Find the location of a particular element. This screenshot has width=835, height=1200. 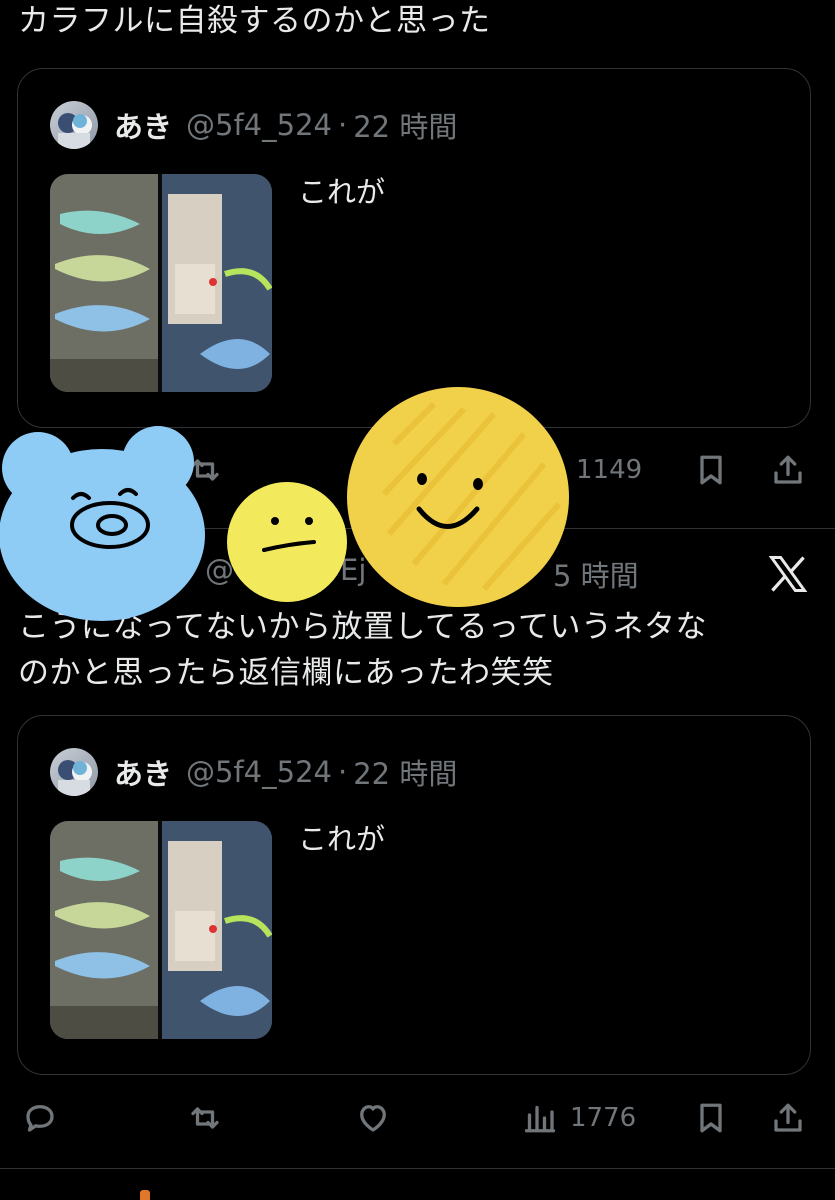

views-icon is located at coordinates (540, 1119).